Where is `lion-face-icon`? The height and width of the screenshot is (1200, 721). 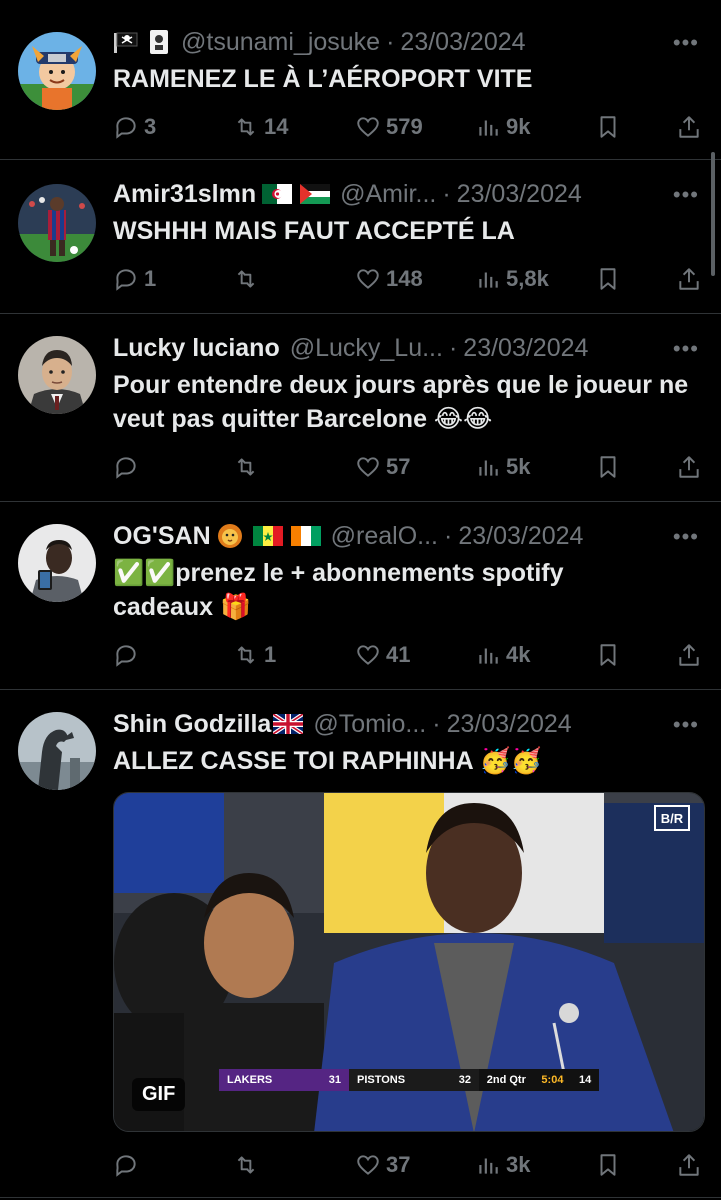
lion-face-icon is located at coordinates (230, 536).